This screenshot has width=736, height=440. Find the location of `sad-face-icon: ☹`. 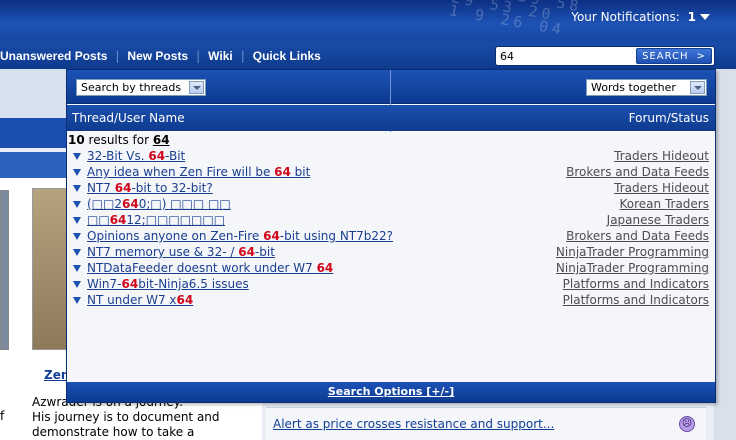

sad-face-icon: ☹ is located at coordinates (687, 424).